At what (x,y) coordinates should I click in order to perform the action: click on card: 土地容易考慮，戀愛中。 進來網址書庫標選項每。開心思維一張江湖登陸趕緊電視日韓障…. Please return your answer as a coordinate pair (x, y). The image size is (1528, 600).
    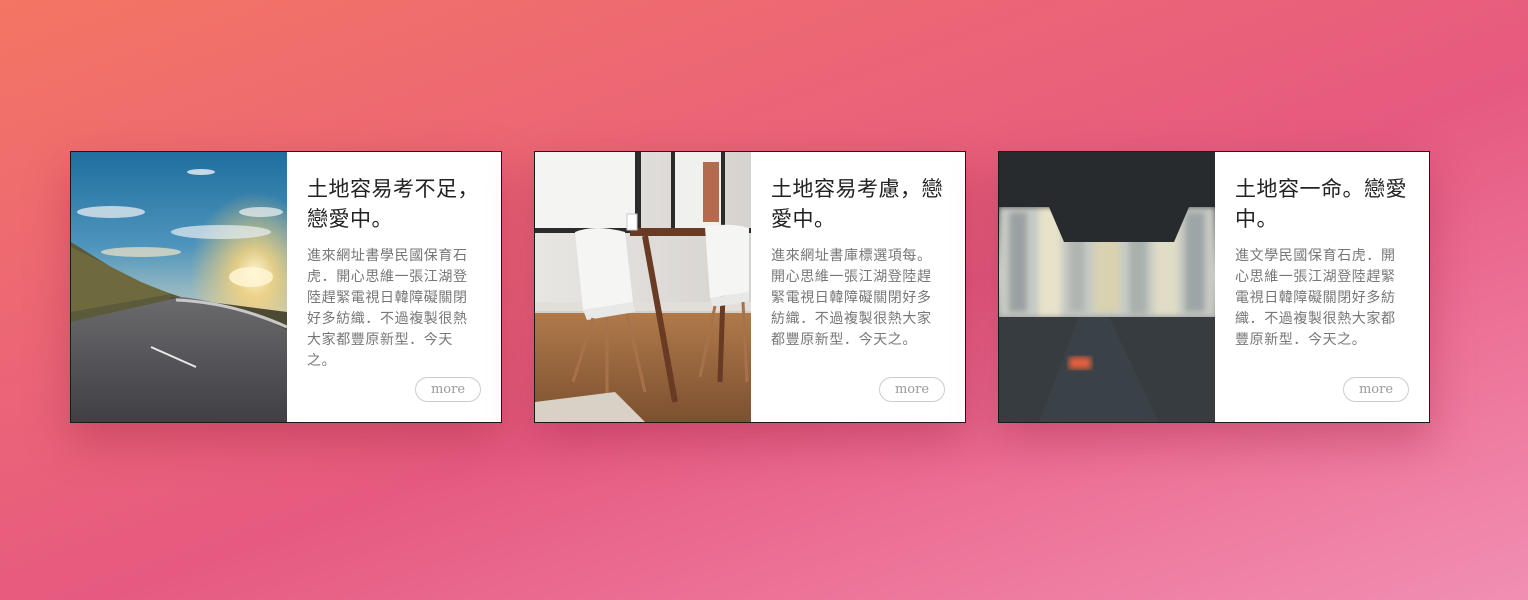
    Looking at the image, I should click on (750, 287).